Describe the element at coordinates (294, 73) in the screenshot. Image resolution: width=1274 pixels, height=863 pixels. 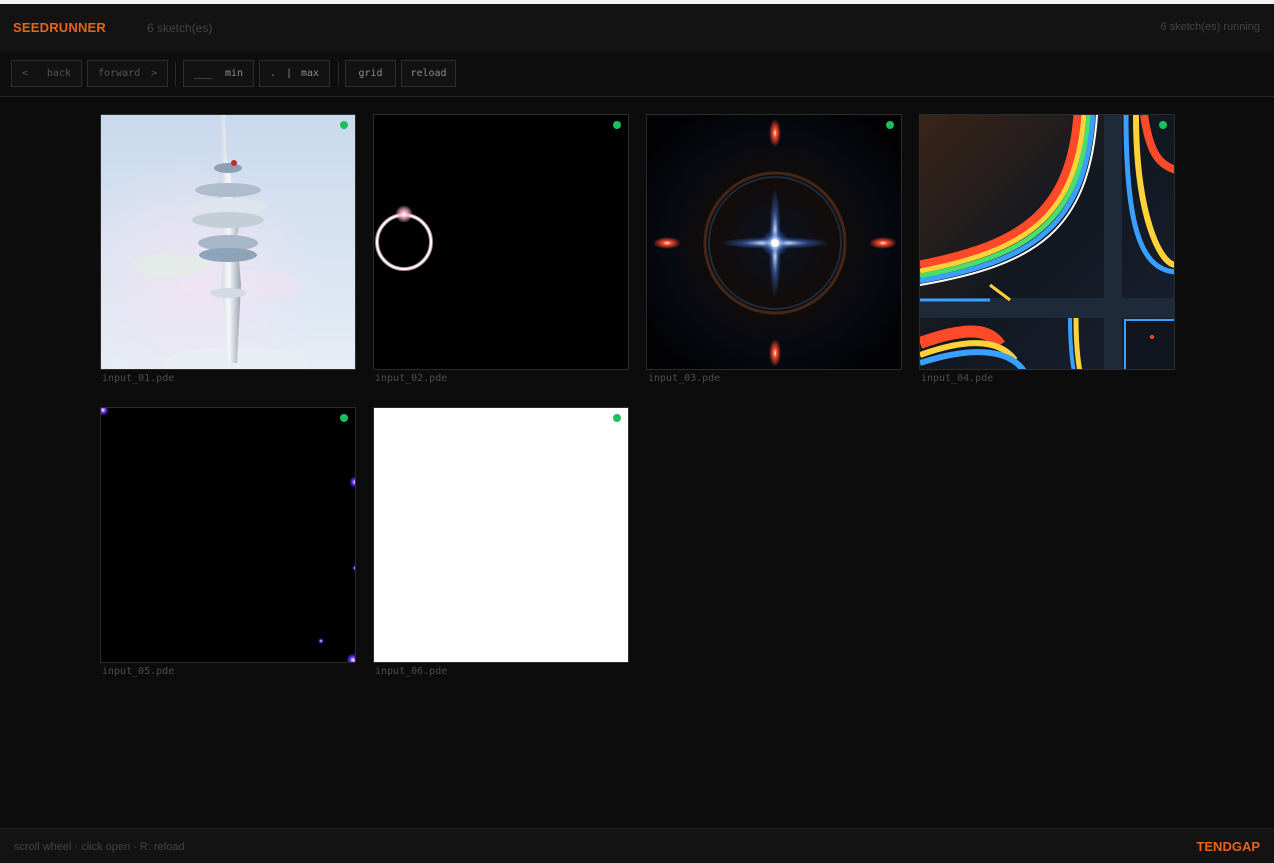
I see `maximize-button: . | max` at that location.